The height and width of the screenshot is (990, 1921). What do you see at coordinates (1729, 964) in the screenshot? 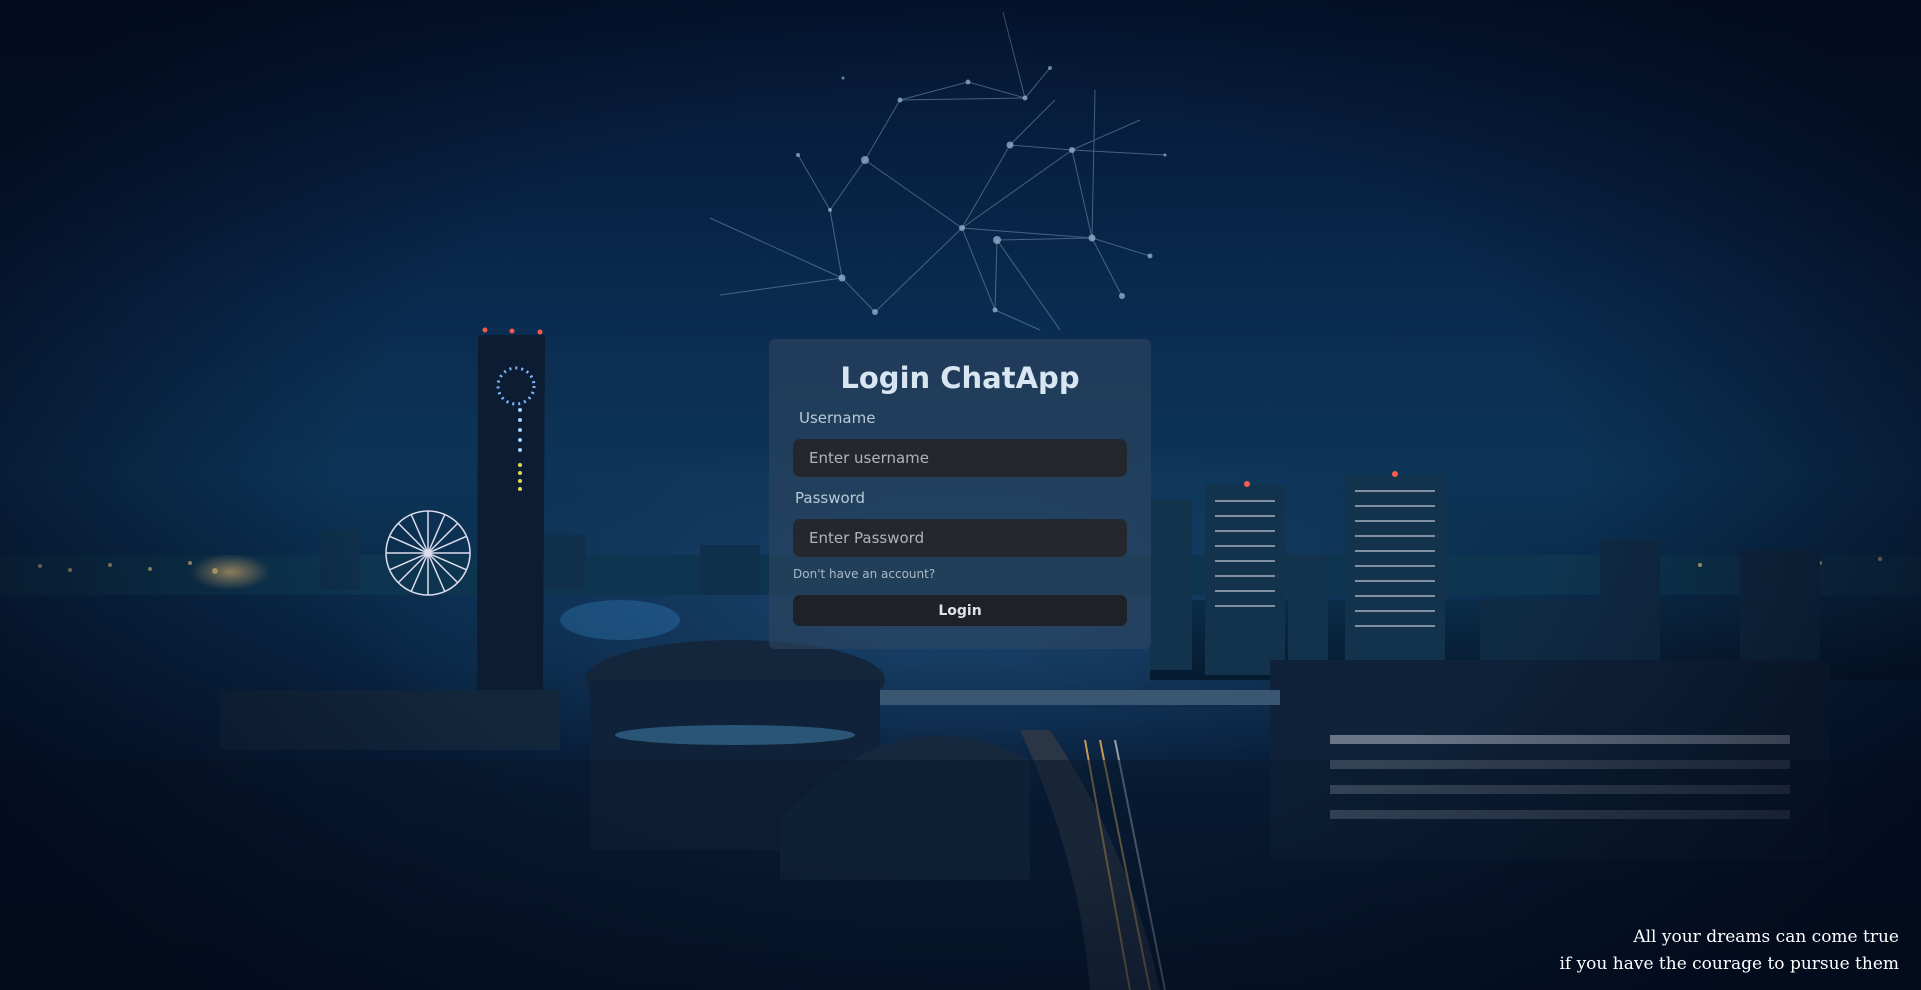
I see `quote-line-2: if you have the courage to pursue them` at bounding box center [1729, 964].